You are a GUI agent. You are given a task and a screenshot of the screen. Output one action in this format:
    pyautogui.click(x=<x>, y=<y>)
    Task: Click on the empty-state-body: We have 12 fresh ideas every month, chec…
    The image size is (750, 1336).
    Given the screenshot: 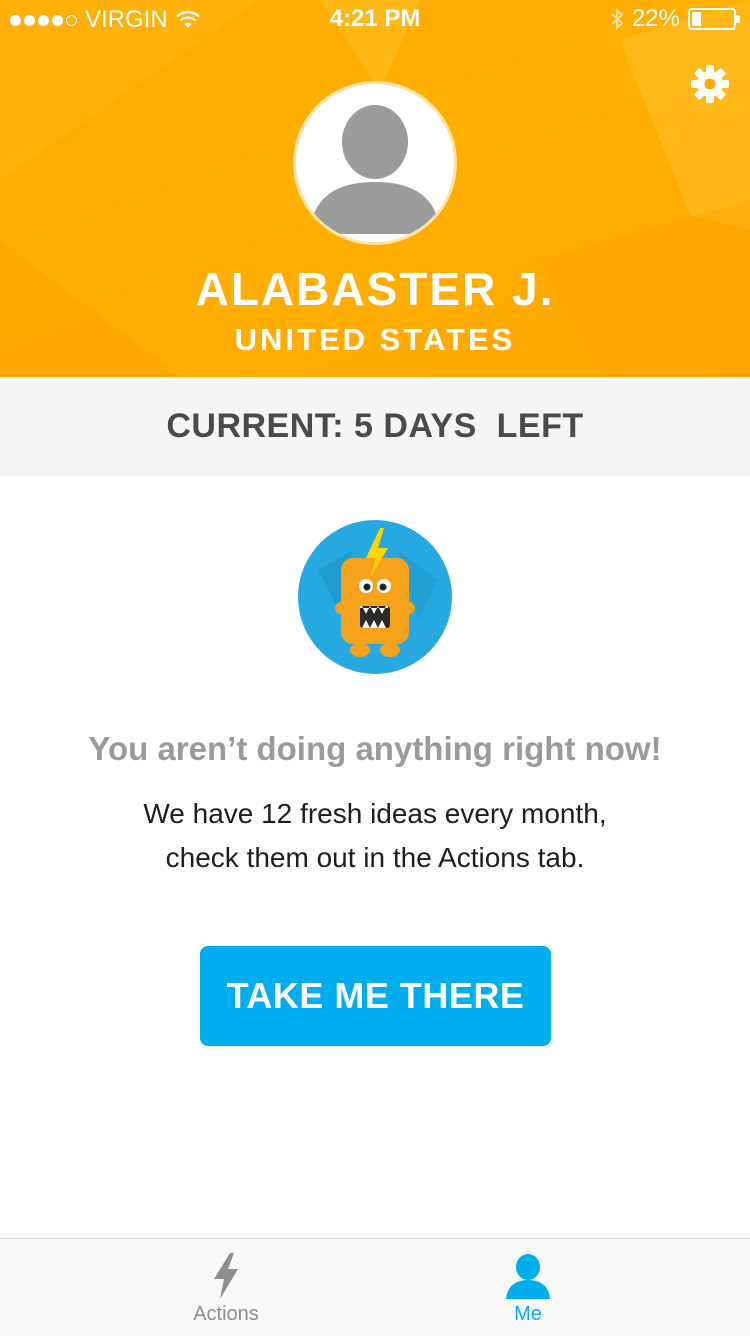 What is the action you would take?
    pyautogui.click(x=375, y=835)
    